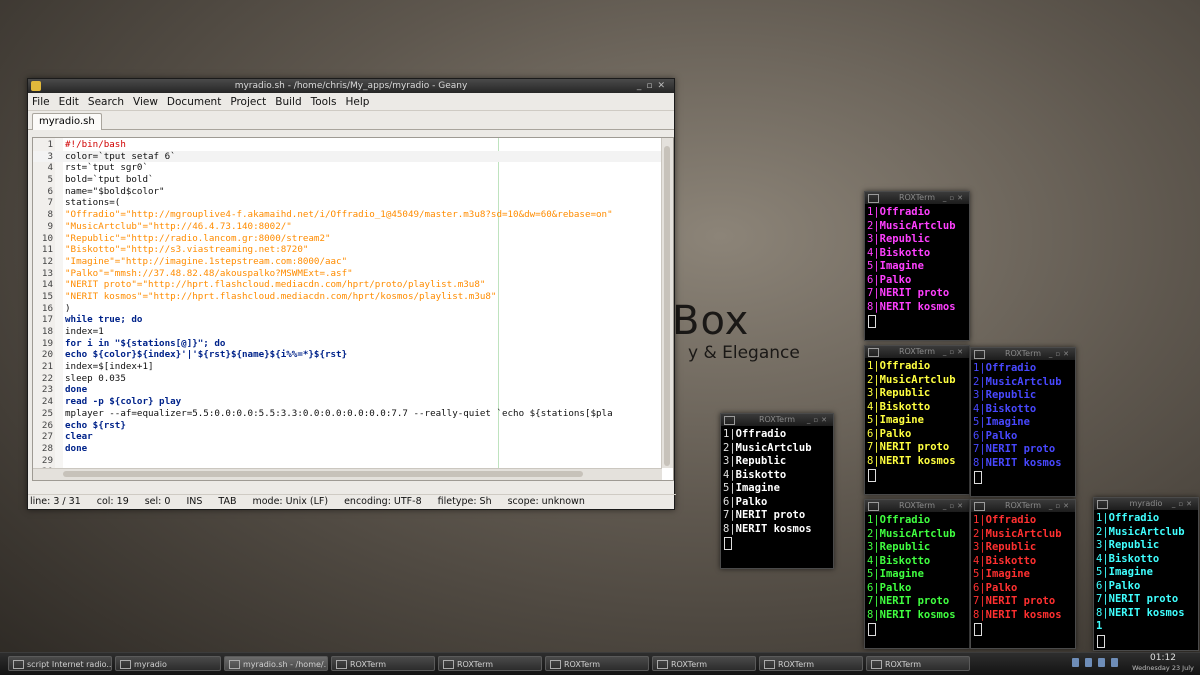  I want to click on code-line: 19 for i in "${stations[@]}"; do, so click(353, 344).